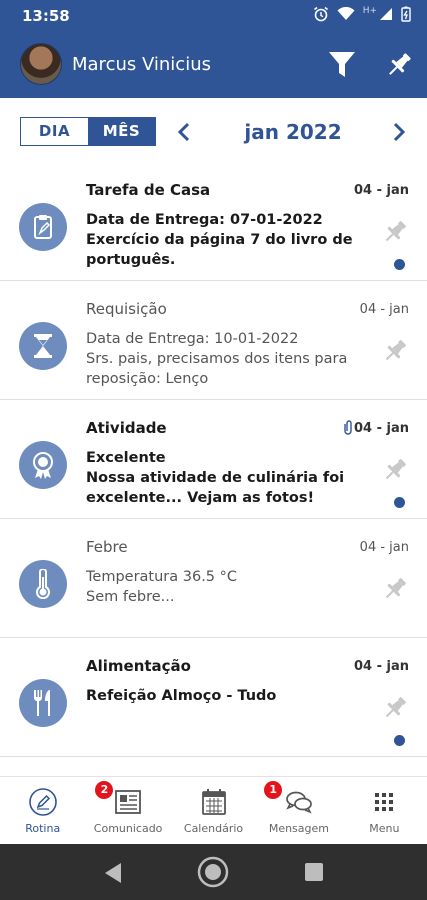 Image resolution: width=427 pixels, height=900 pixels. What do you see at coordinates (141, 64) in the screenshot?
I see `user-name: Marcus Vinicius` at bounding box center [141, 64].